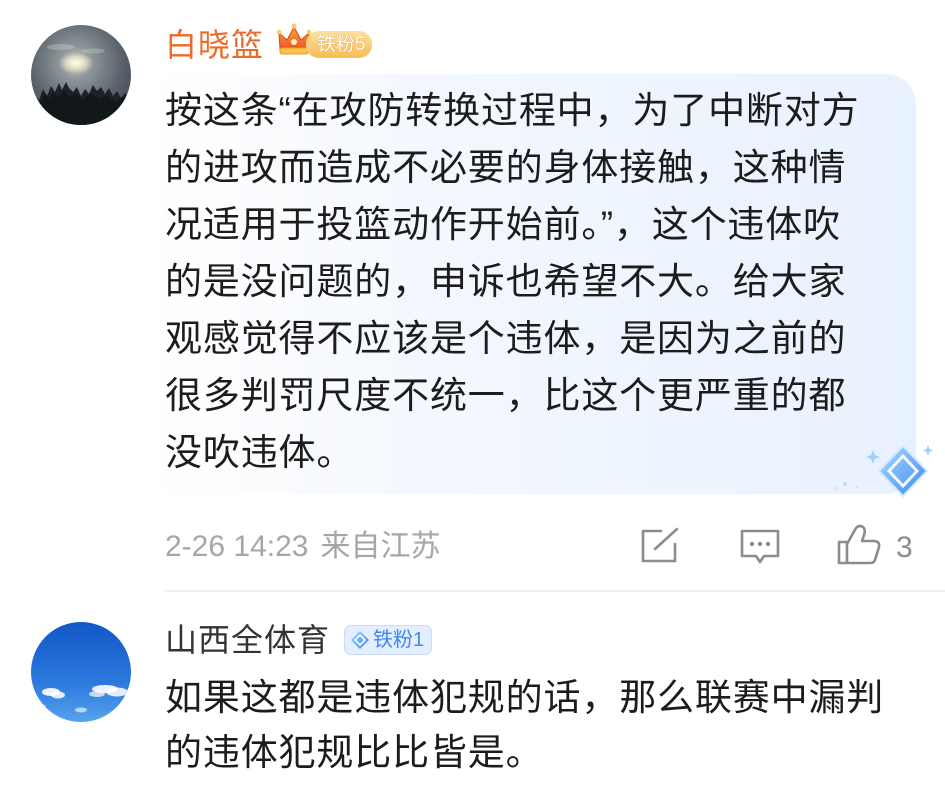 Image resolution: width=945 pixels, height=808 pixels. I want to click on location: 来自江苏, so click(380, 546).